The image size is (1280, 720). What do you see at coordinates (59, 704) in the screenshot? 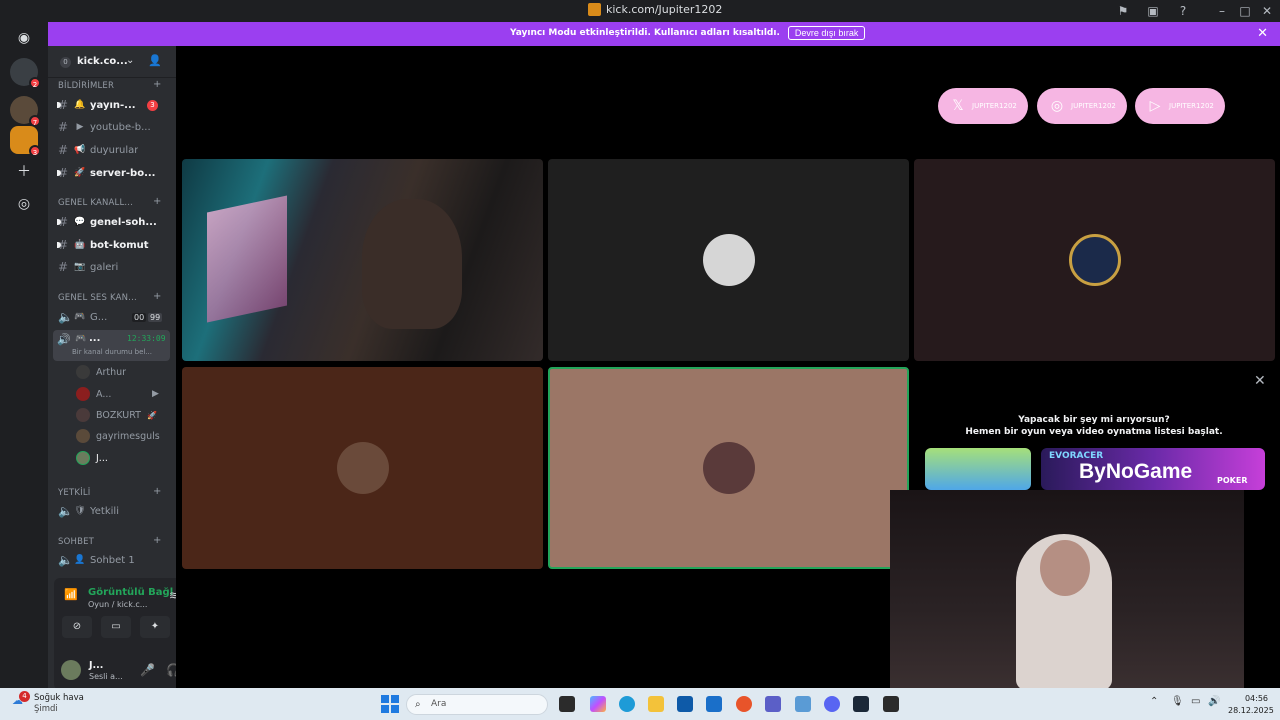
I see `weather-widget: Soğuk hava Şimdi` at bounding box center [59, 704].